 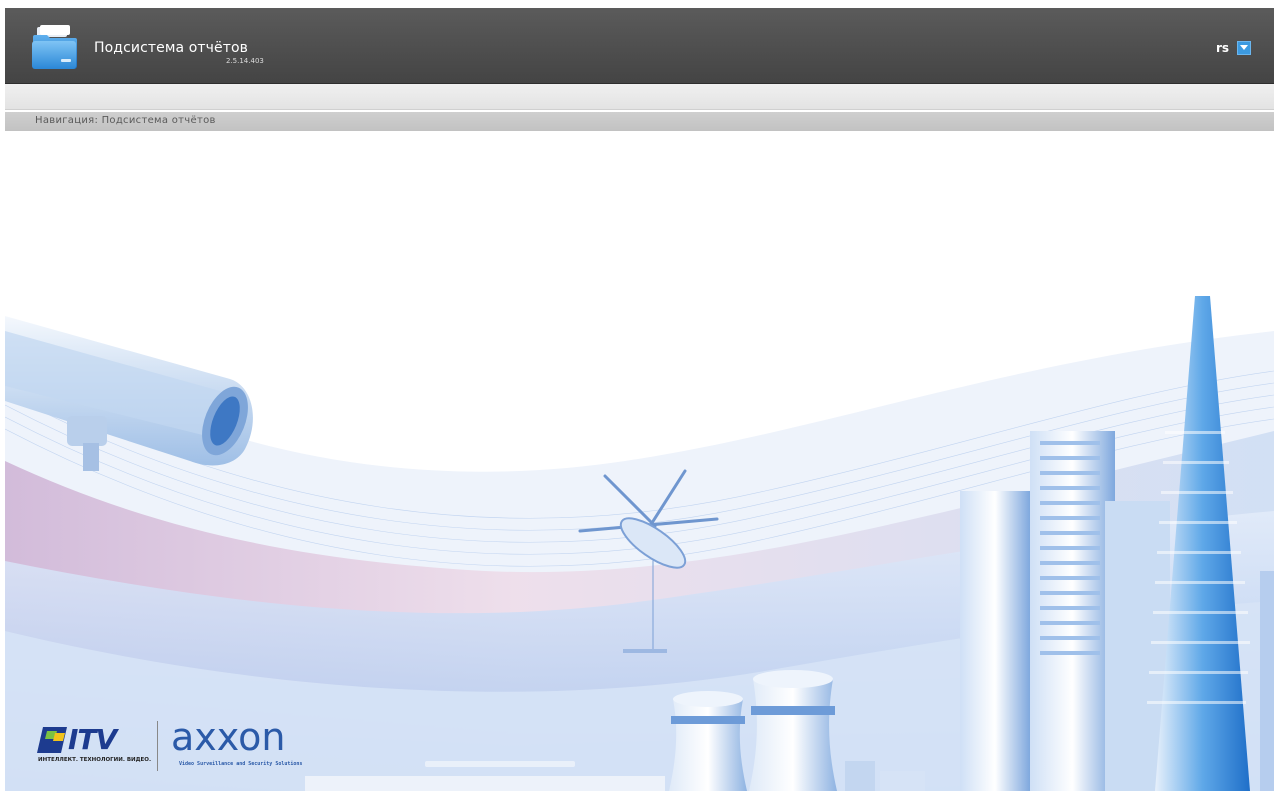 I want to click on itv-logo-text: ITV, so click(x=92, y=739).